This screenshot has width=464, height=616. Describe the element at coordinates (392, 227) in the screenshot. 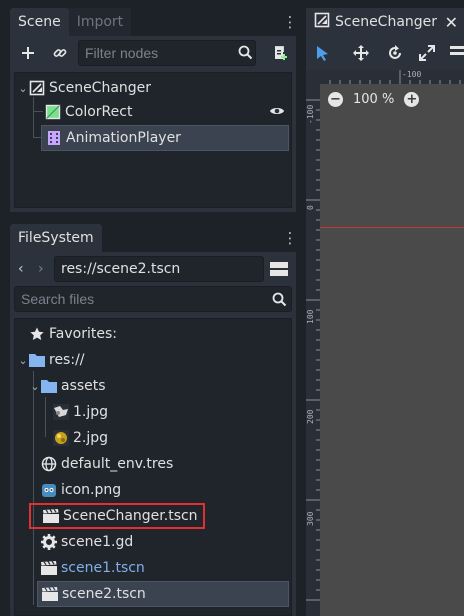

I see `x-axis-origin-line` at that location.